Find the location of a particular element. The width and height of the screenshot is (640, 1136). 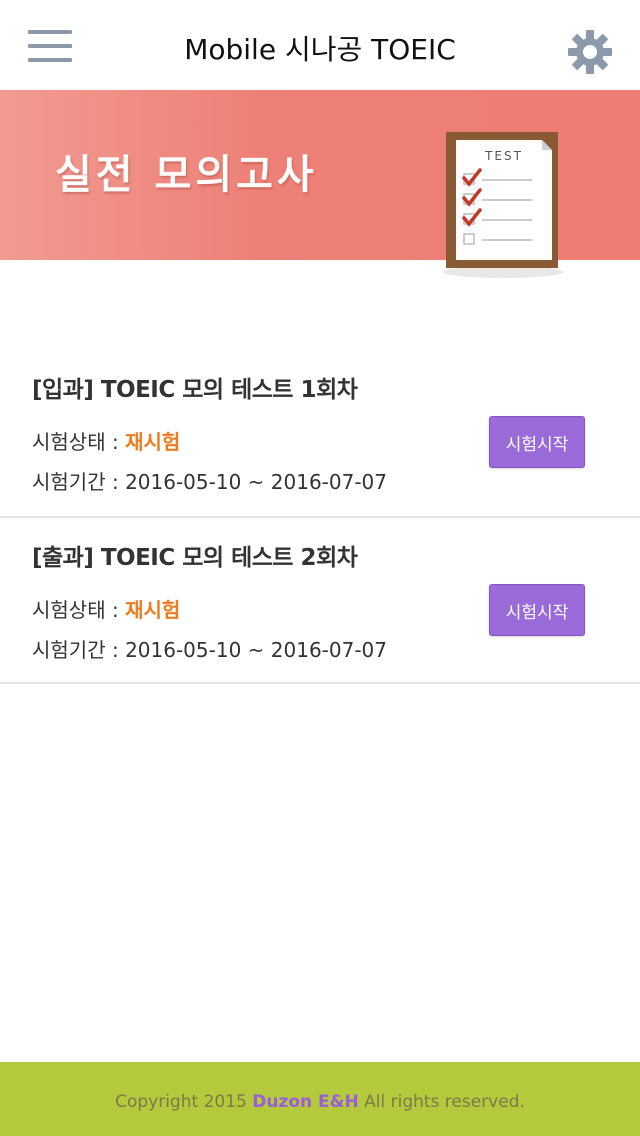

test-clipboard-icon: TEST is located at coordinates (503, 205).